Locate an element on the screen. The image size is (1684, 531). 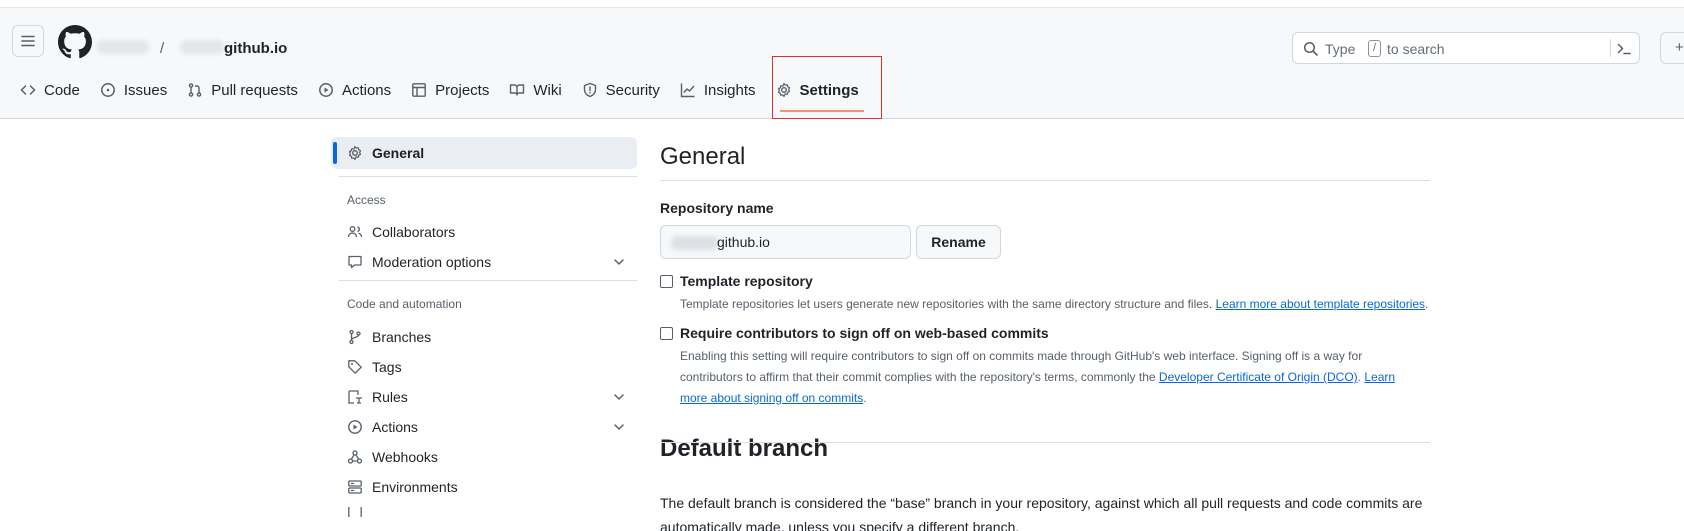
tab-label: Security is located at coordinates (632, 90).